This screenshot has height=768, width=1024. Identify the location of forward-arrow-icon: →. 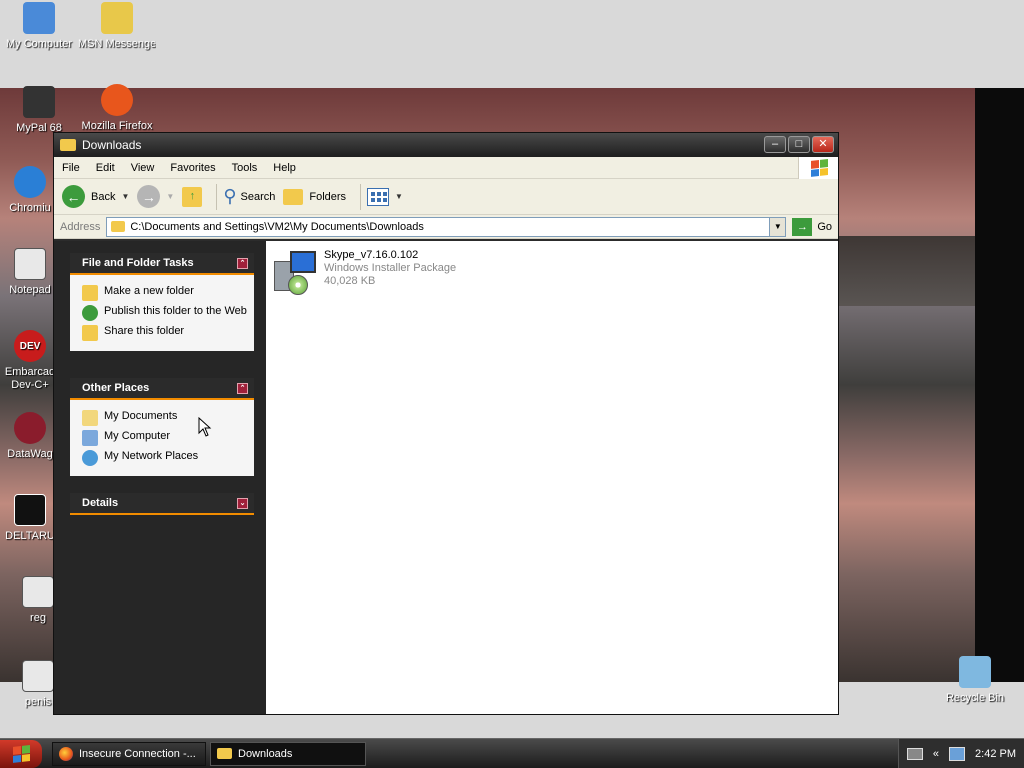
(149, 196).